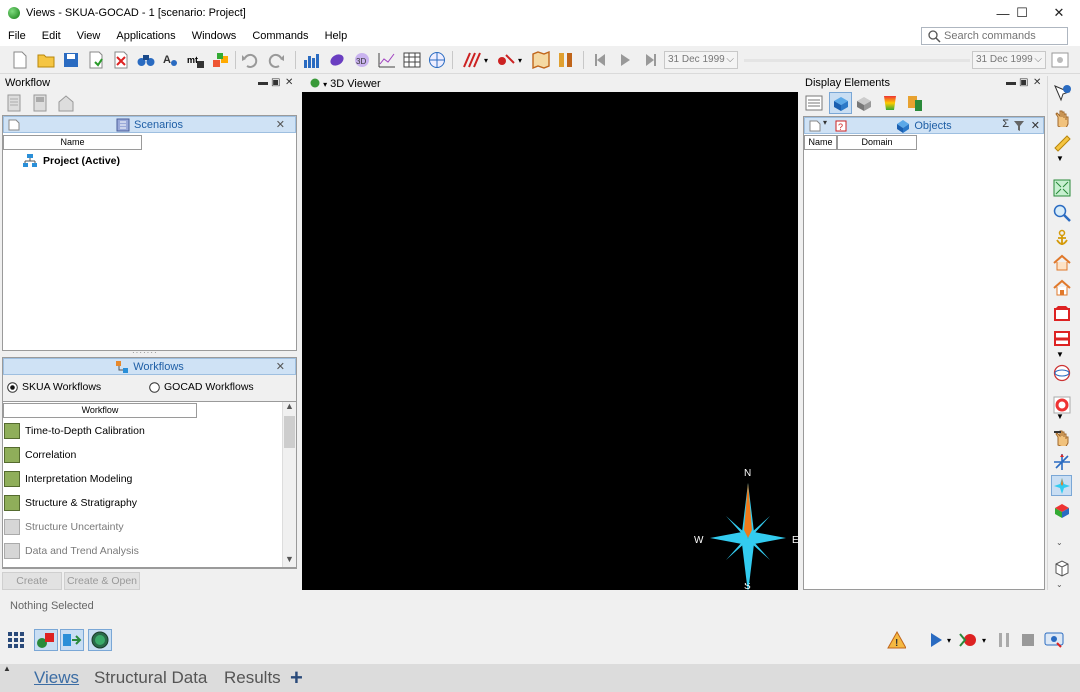 The image size is (1080, 692). I want to click on rotate-tool-button, so click(1061, 372).